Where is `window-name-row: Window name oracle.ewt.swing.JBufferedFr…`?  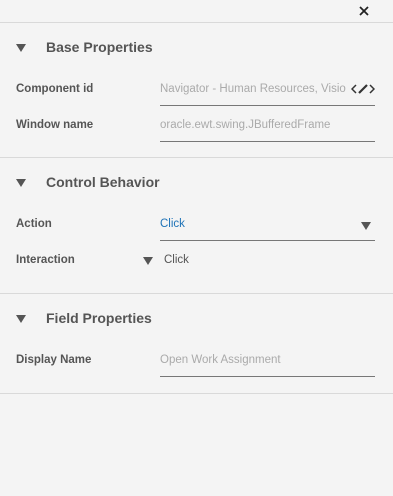 window-name-row: Window name oracle.ewt.swing.JBufferedFr… is located at coordinates (196, 127).